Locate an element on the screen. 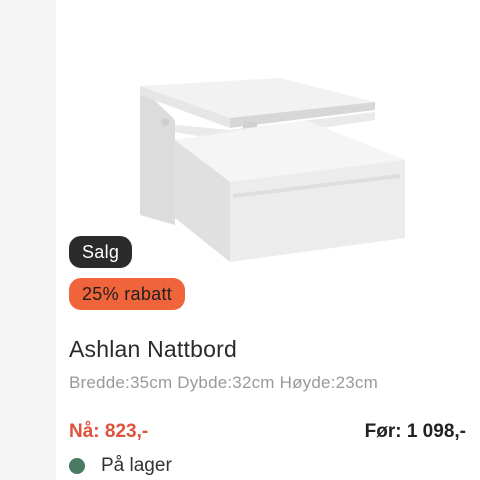 Image resolution: width=480 pixels, height=480 pixels. stock-status: På lager is located at coordinates (120, 466).